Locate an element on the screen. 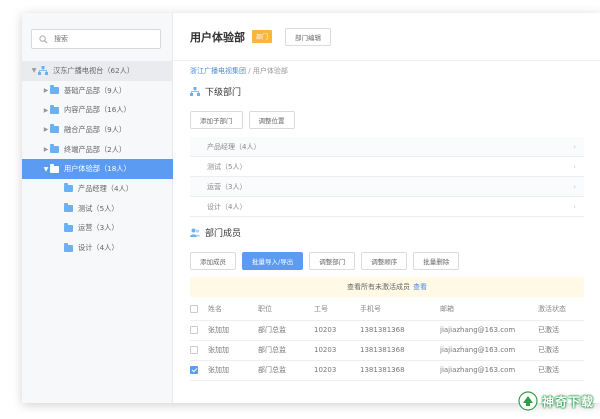 Image resolution: width=600 pixels, height=419 pixels. tree-item-ux-selected: ▼ 用户体验部（18人） is located at coordinates (97, 169).